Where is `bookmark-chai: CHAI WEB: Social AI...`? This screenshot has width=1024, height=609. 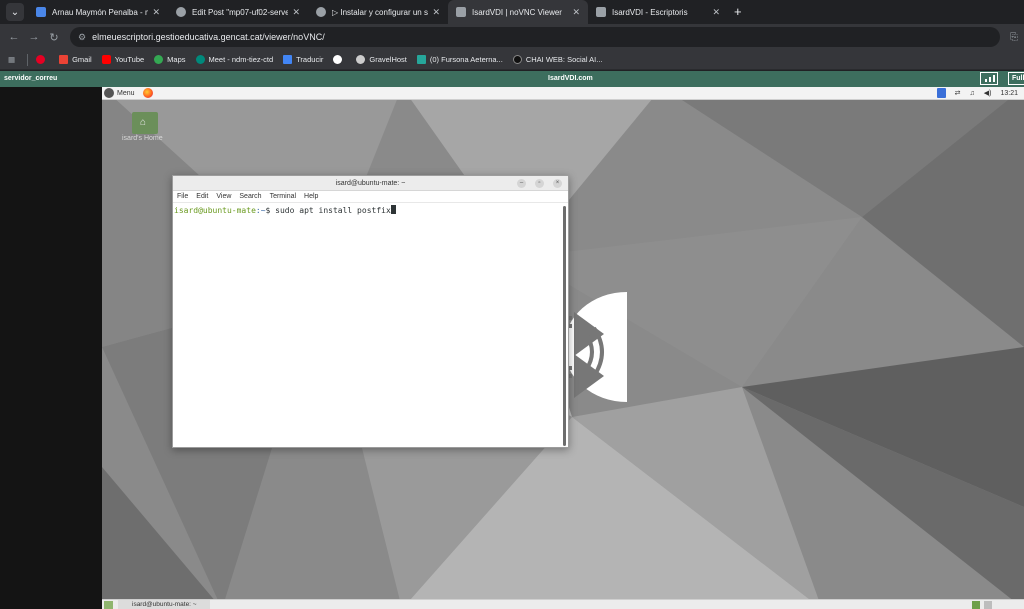 bookmark-chai: CHAI WEB: Social AI... is located at coordinates (557, 59).